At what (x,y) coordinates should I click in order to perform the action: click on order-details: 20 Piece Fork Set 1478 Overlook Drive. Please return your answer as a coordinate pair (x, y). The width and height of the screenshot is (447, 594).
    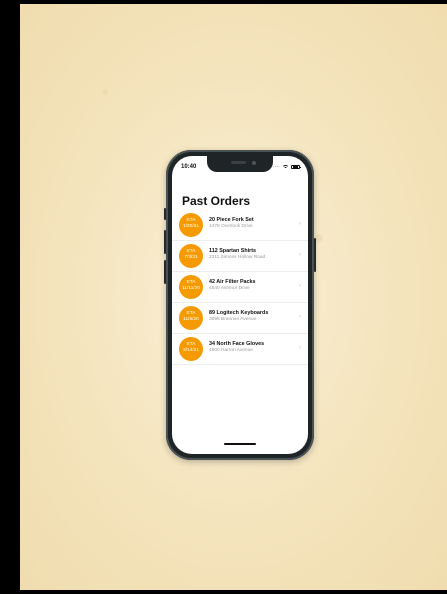
    Looking at the image, I should click on (251, 223).